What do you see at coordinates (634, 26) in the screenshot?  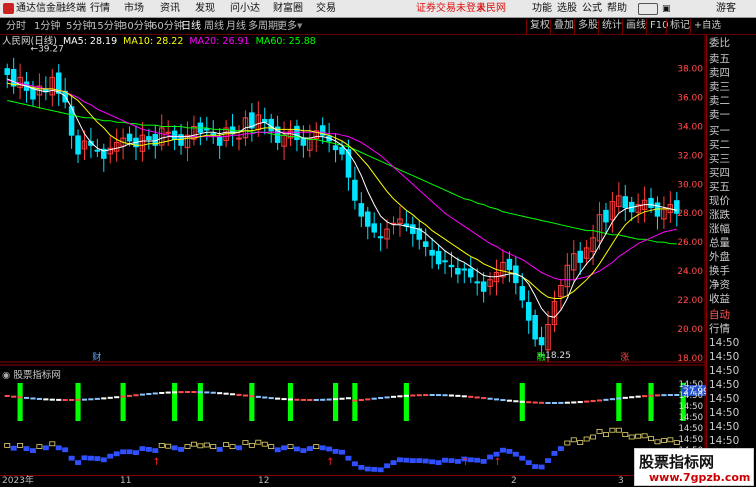 I see `tool-draw: 画线` at bounding box center [634, 26].